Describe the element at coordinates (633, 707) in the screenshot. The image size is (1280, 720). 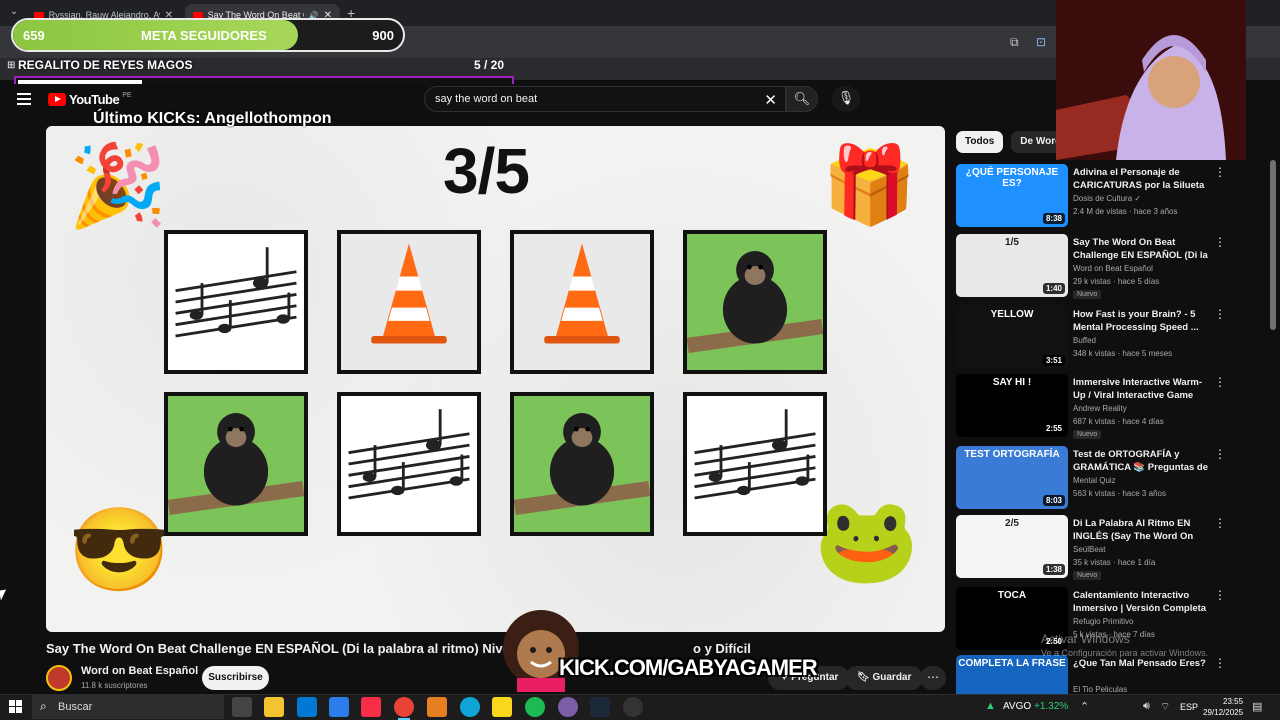
I see `obs-icon` at that location.